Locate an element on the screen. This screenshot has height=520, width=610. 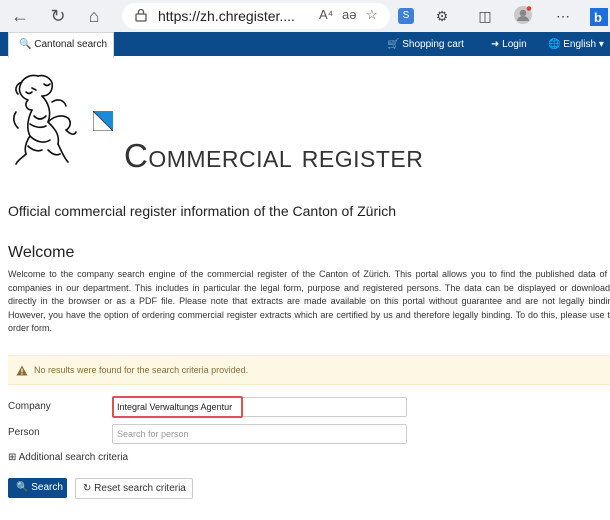
shopping-cart-label: Shopping cart is located at coordinates (433, 44).